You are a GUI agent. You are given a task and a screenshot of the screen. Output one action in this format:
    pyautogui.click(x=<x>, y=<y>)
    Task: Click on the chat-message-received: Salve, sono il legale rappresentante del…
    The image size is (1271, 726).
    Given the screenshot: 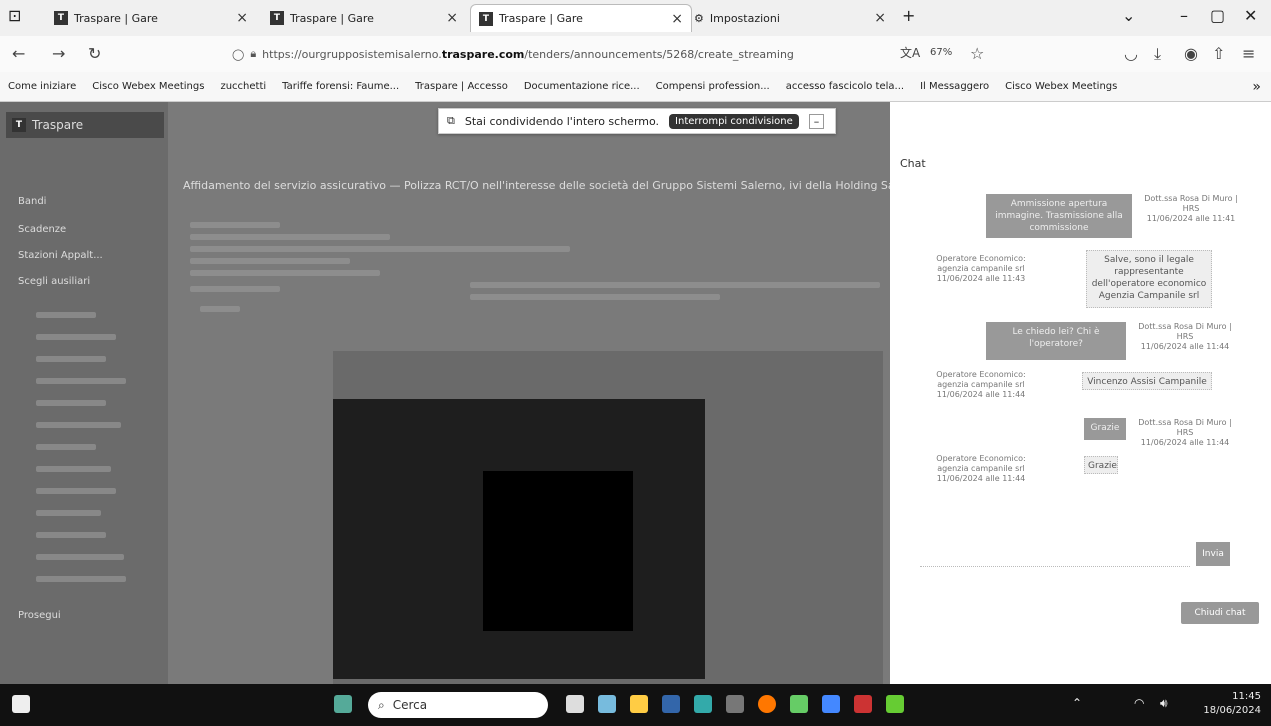 What is the action you would take?
    pyautogui.click(x=1149, y=279)
    